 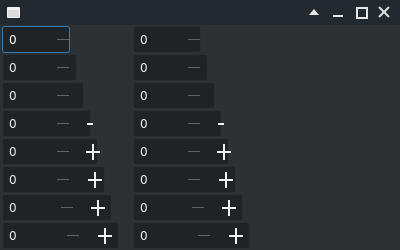 I want to click on title-bar, so click(x=200, y=12).